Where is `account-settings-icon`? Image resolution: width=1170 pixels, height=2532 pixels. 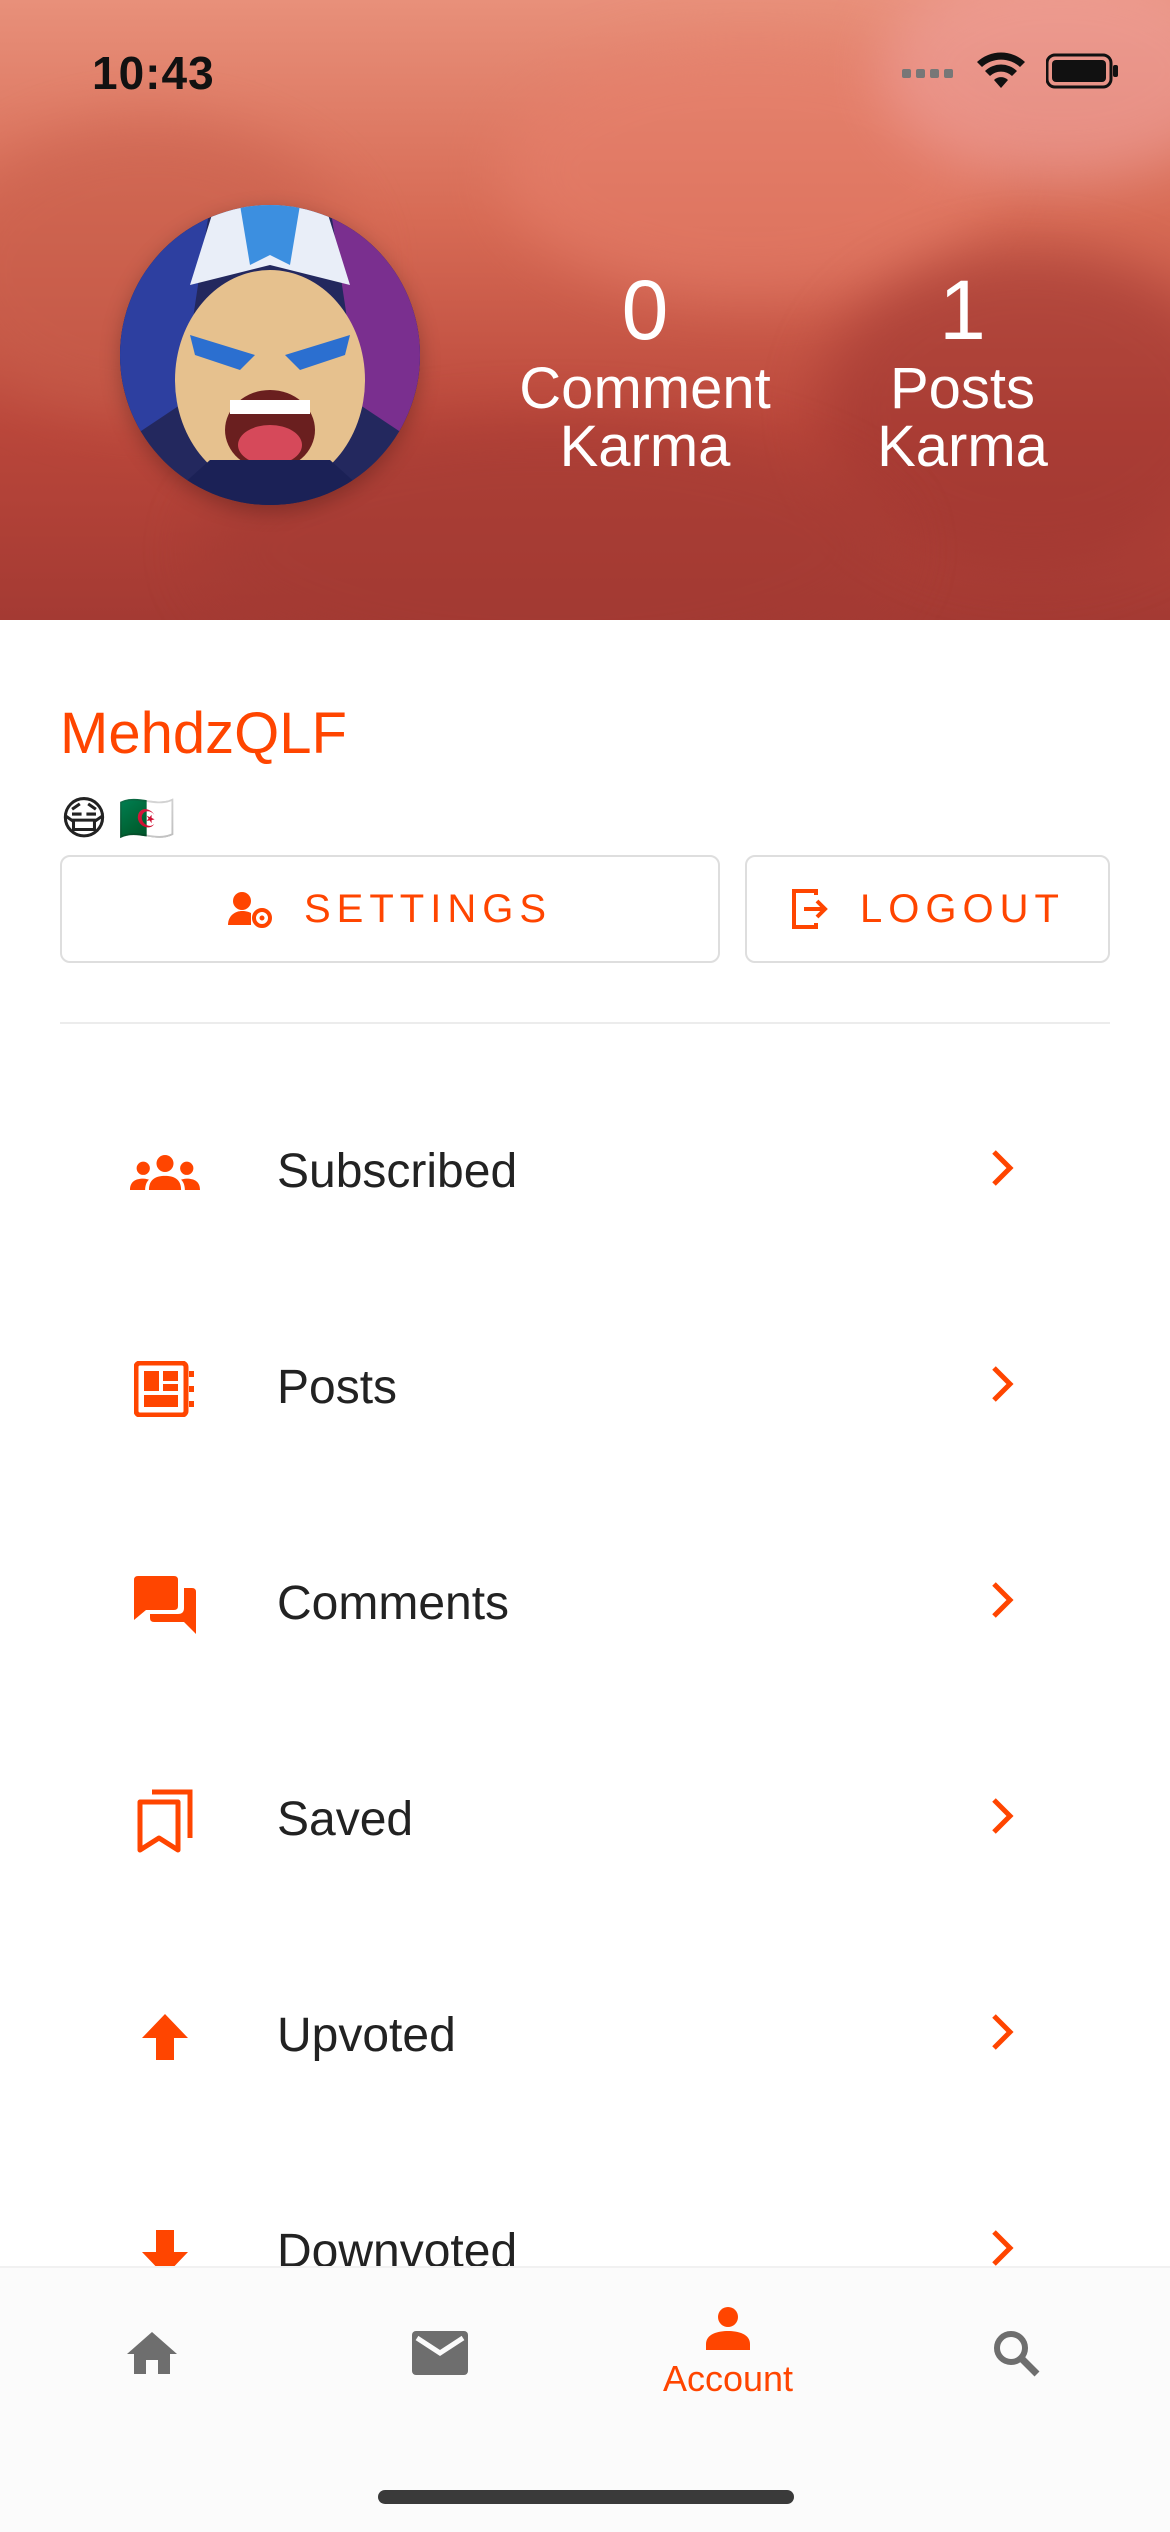
account-settings-icon is located at coordinates (249, 910).